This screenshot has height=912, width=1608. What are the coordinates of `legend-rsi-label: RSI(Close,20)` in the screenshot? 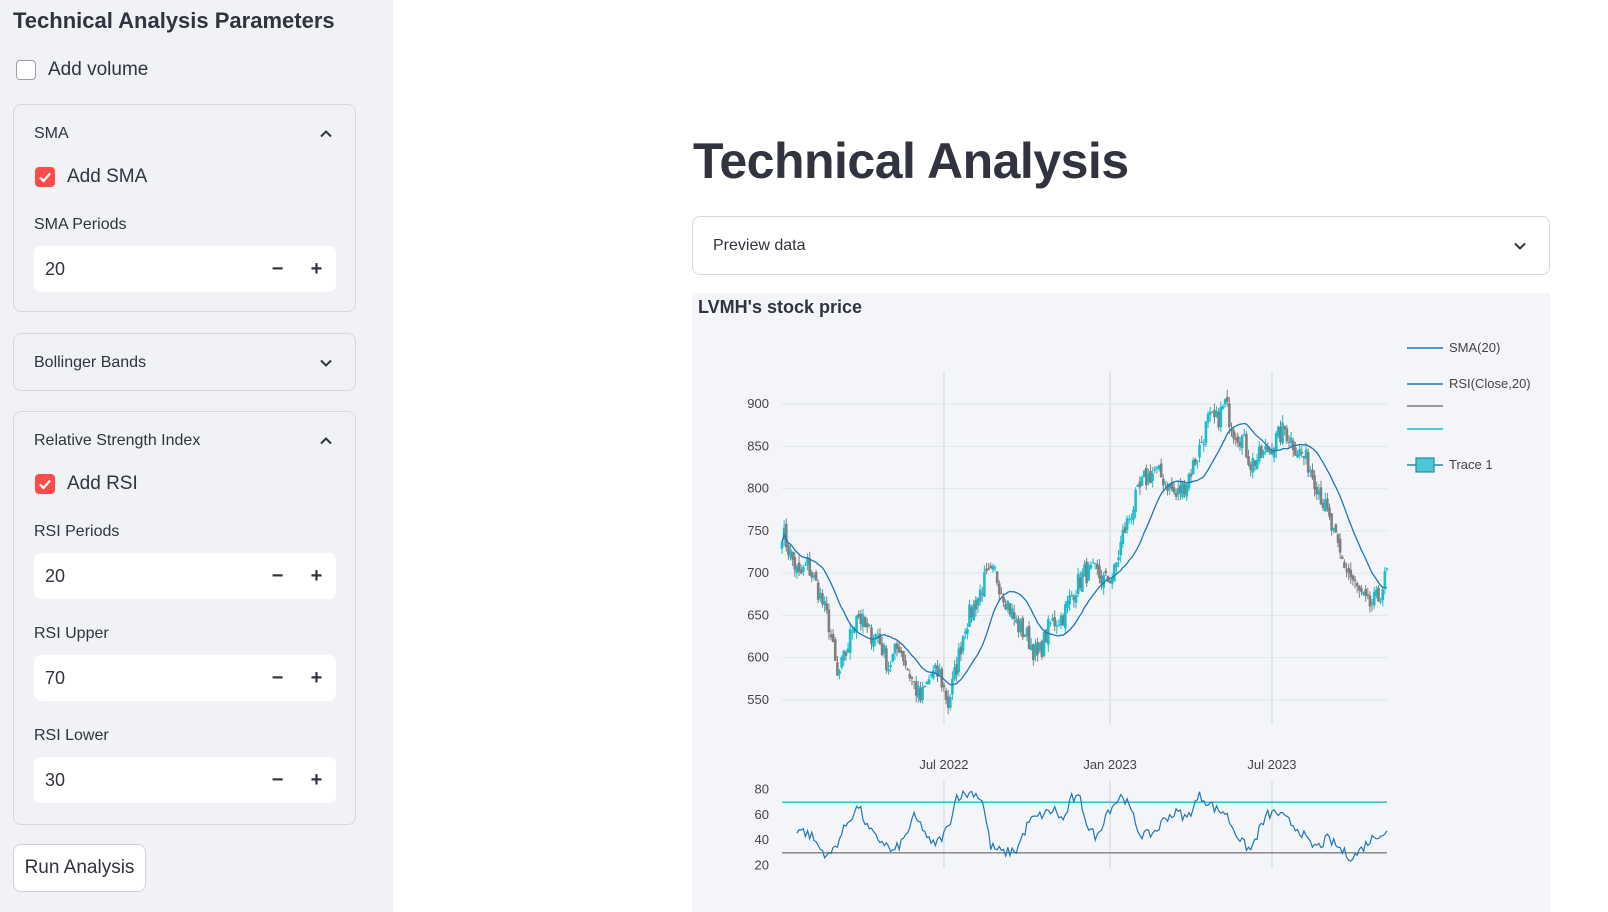 It's located at (1490, 383).